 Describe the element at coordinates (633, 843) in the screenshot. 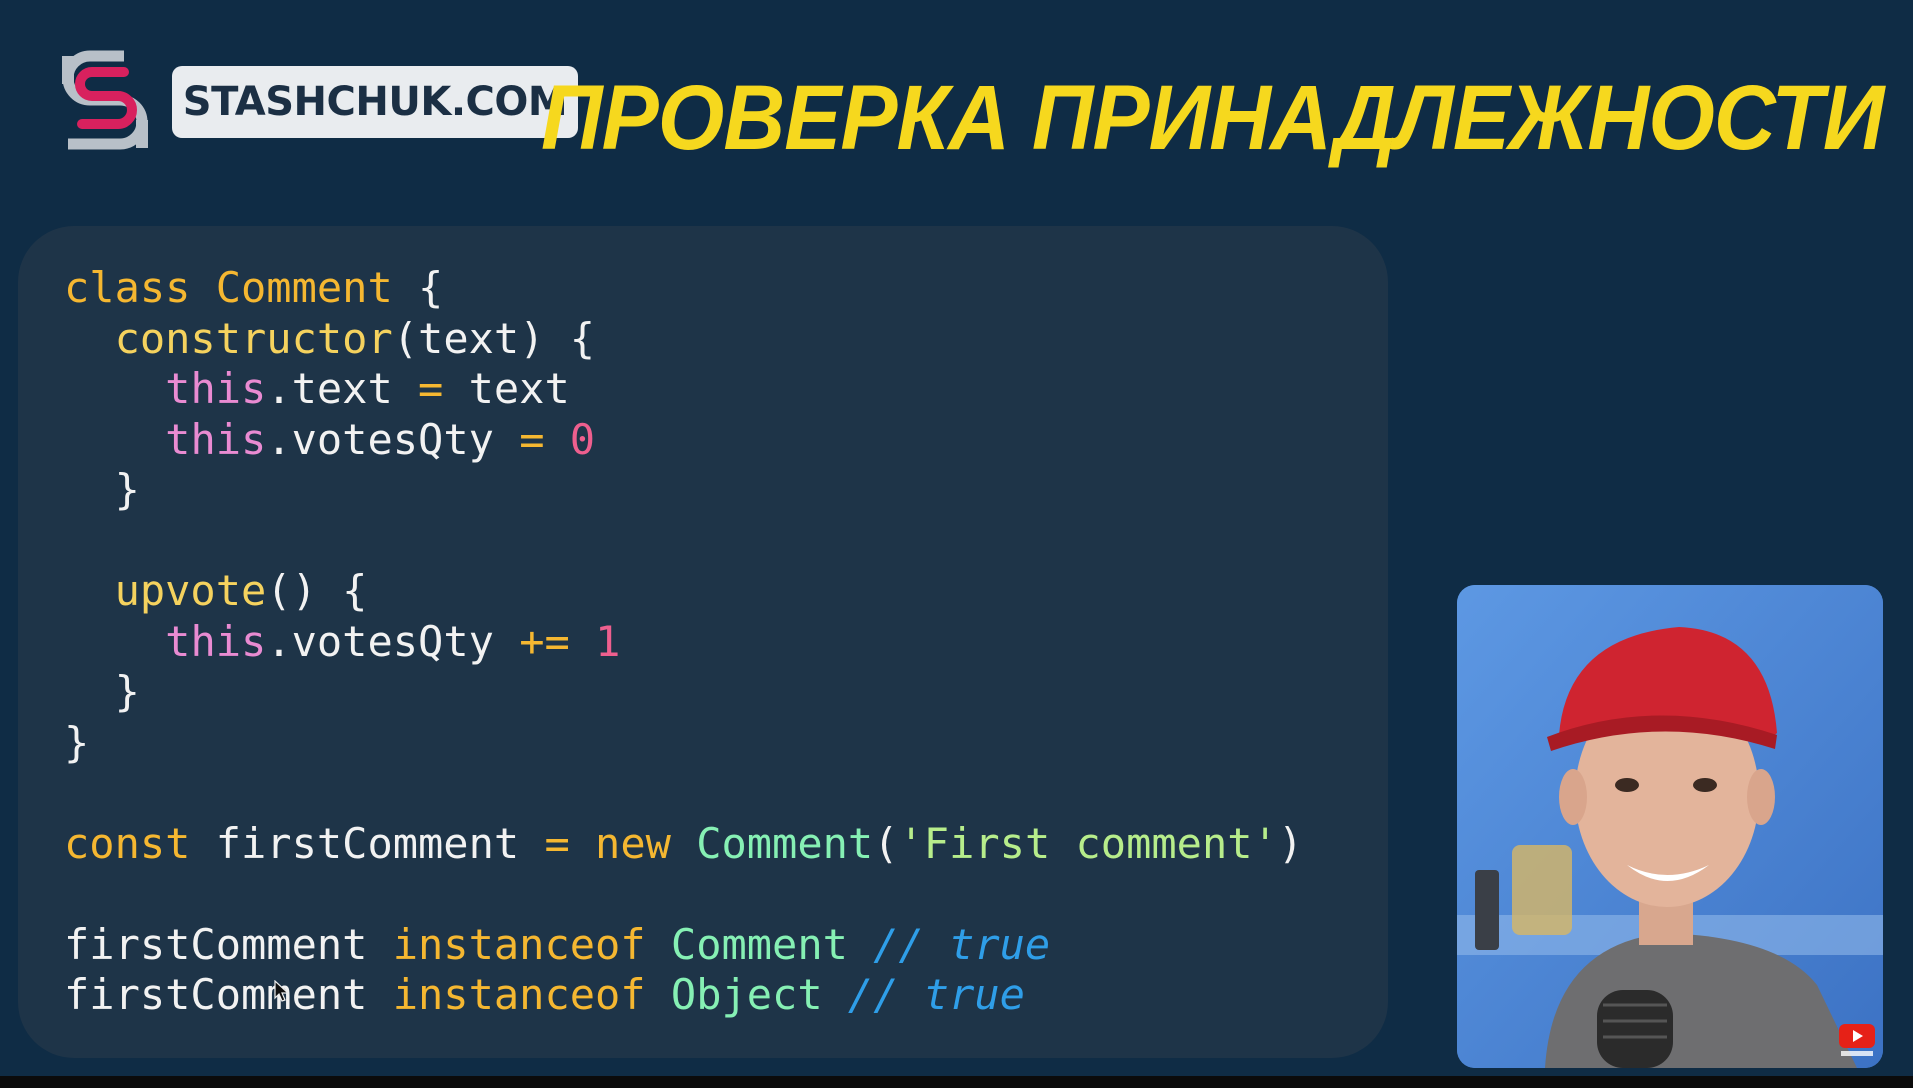

I see `code-keyword: new` at that location.